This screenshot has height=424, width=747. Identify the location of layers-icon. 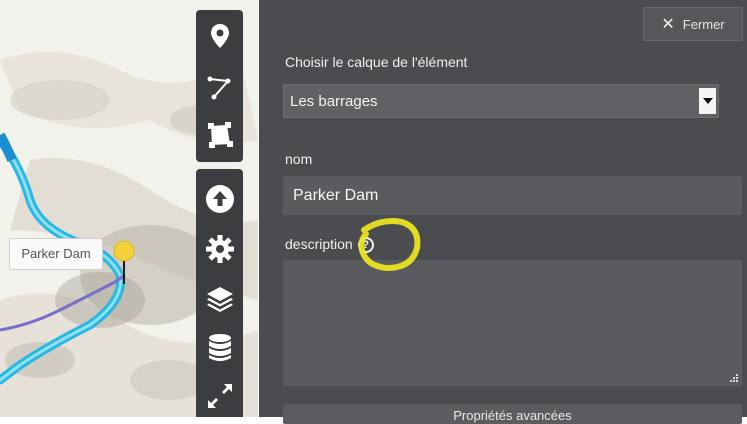
(219, 299).